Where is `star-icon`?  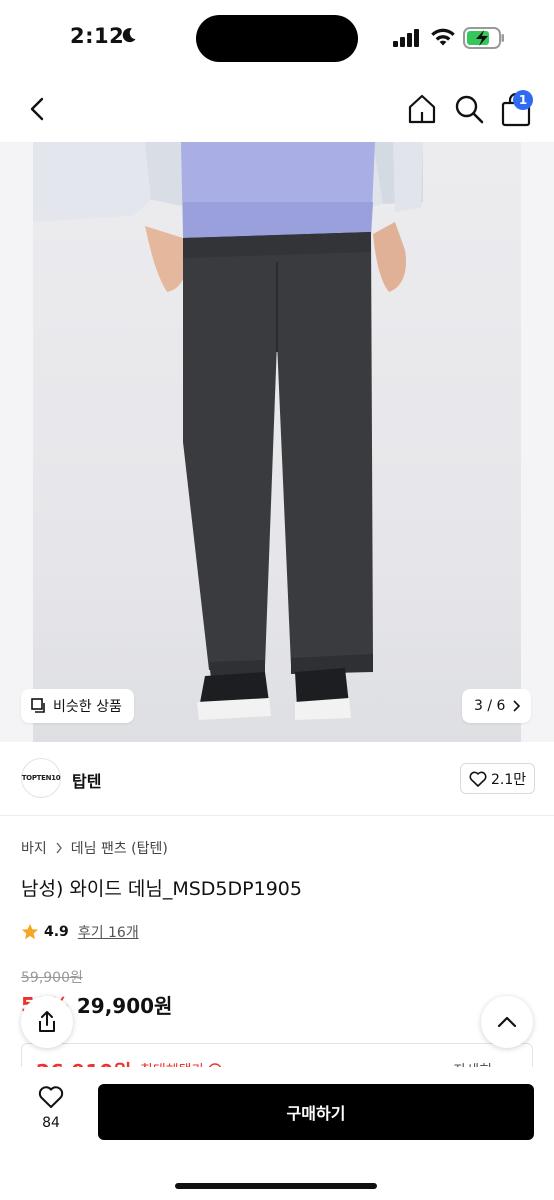
star-icon is located at coordinates (30, 931).